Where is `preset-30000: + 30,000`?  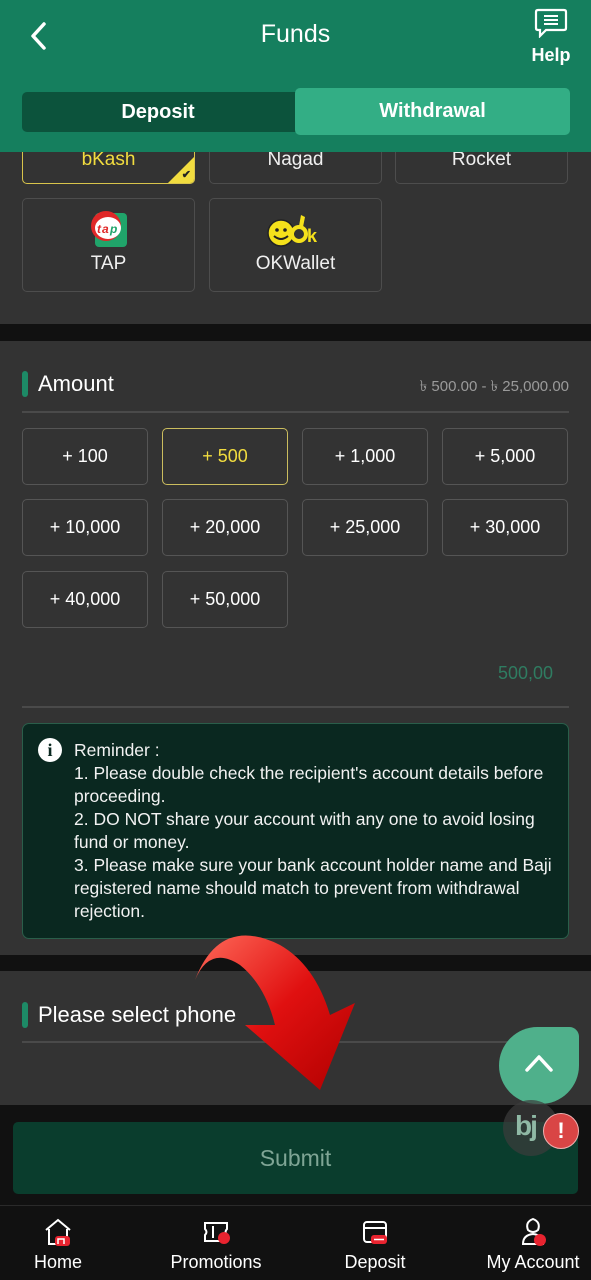 preset-30000: + 30,000 is located at coordinates (505, 527).